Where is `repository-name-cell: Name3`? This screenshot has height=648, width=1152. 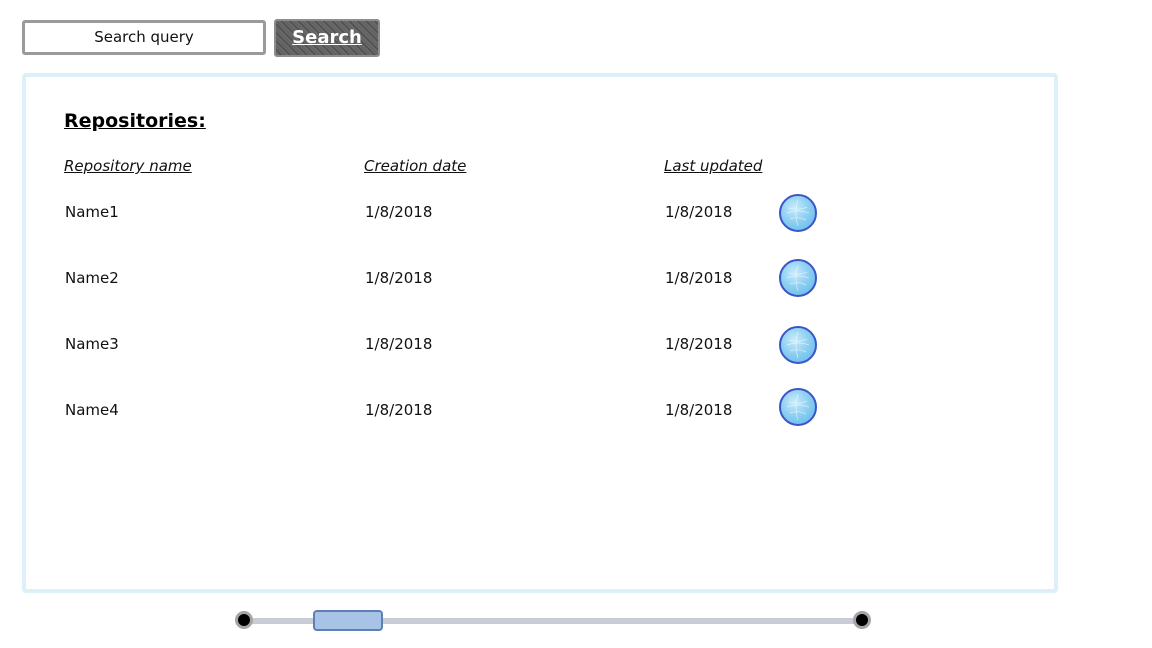
repository-name-cell: Name3 is located at coordinates (92, 344).